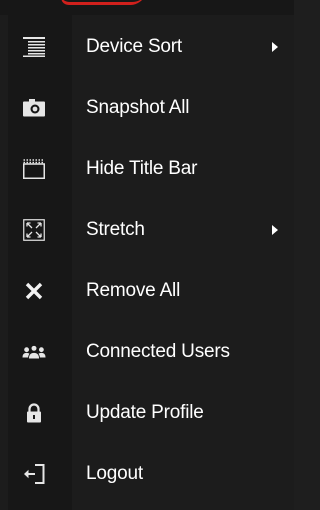 This screenshot has width=320, height=510. What do you see at coordinates (147, 473) in the screenshot?
I see `menu-item-logout: Logout` at bounding box center [147, 473].